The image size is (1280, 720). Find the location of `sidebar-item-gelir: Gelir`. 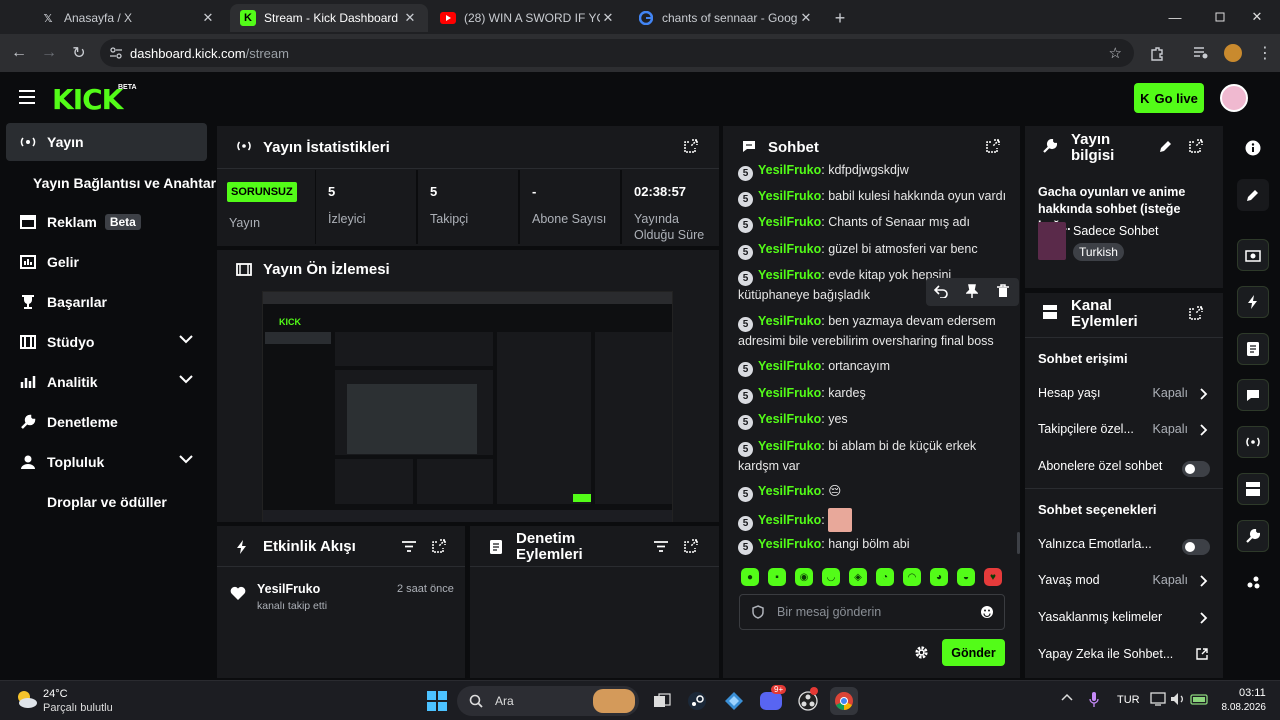

sidebar-item-gelir: Gelir is located at coordinates (106, 262).